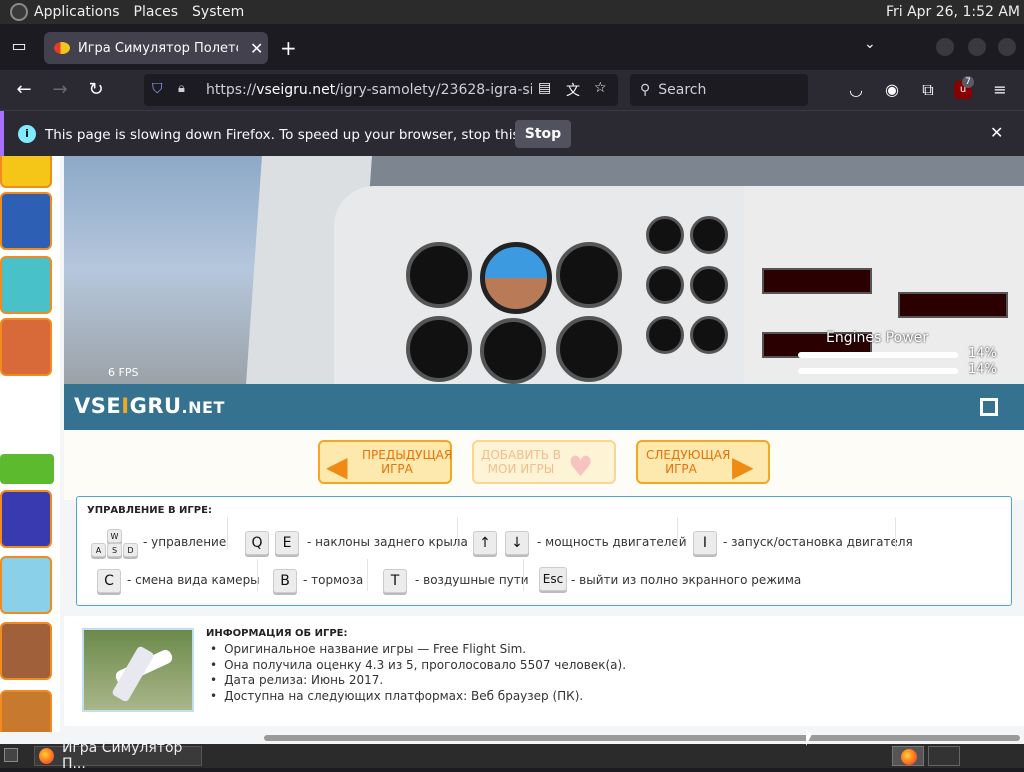 The height and width of the screenshot is (772, 1024). Describe the element at coordinates (114, 536) in the screenshot. I see `key-w: W` at that location.